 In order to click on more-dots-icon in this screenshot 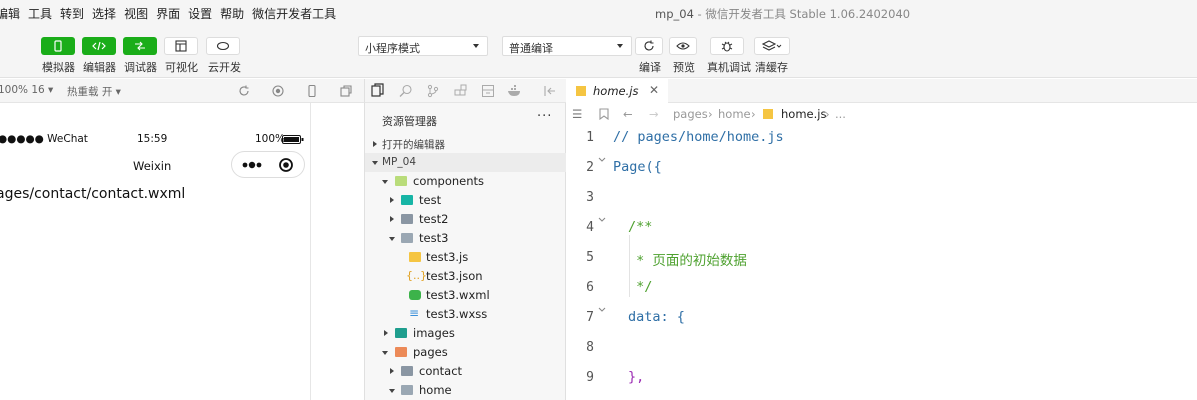, I will do `click(252, 165)`.